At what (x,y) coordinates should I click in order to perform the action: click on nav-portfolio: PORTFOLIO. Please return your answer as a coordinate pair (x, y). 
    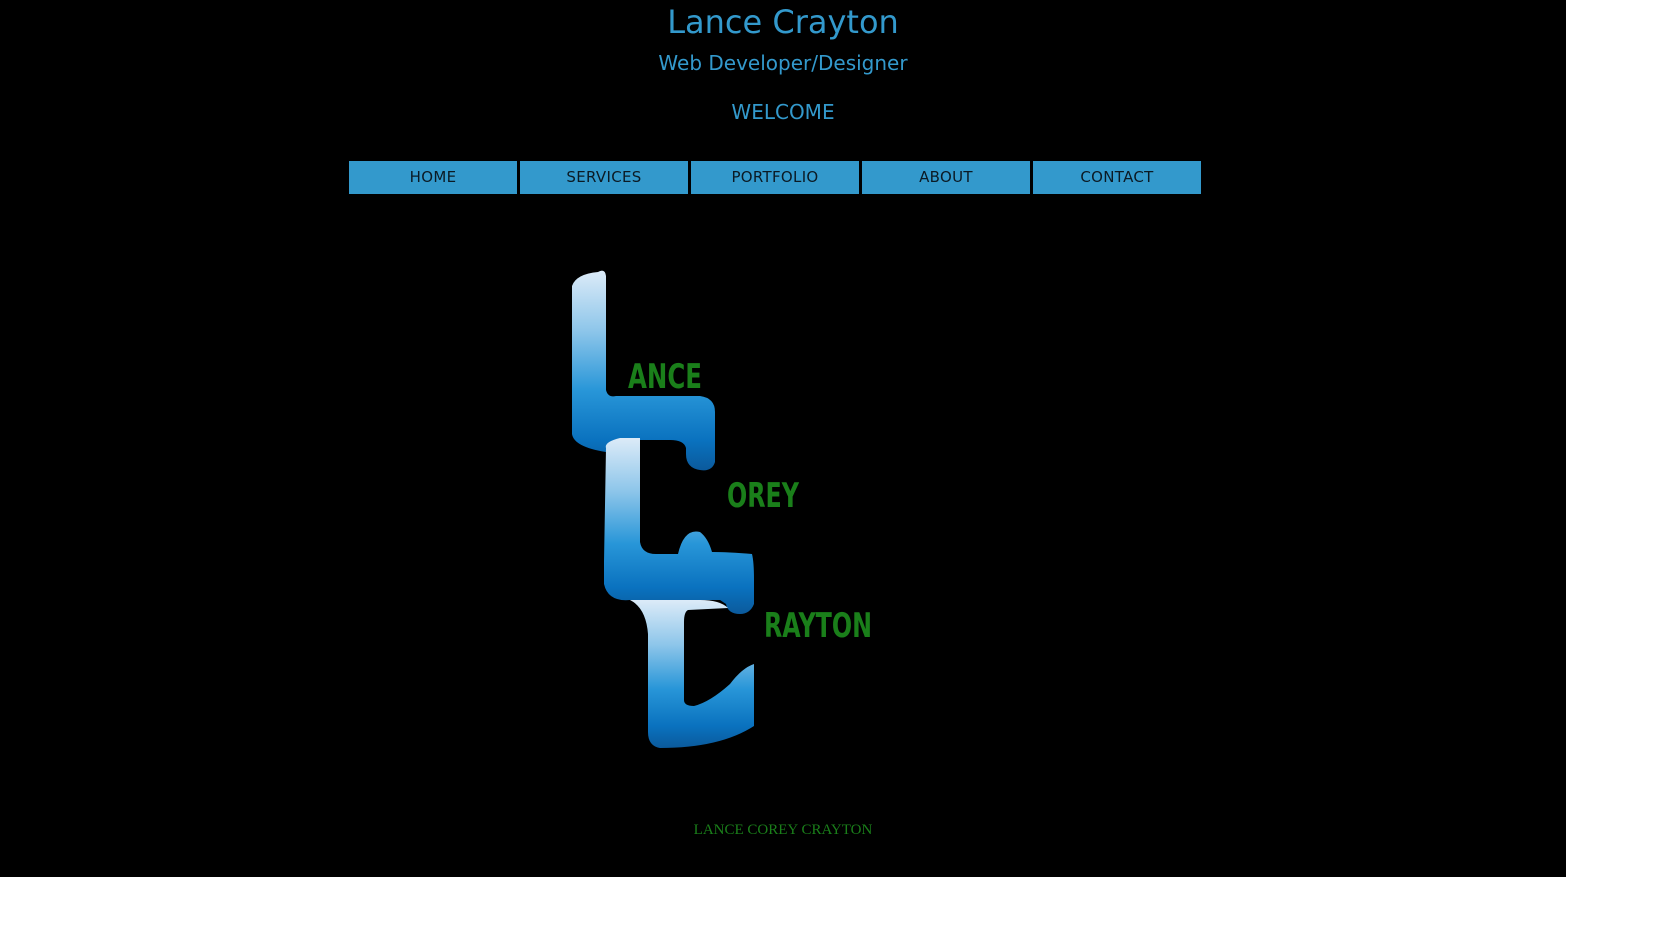
    Looking at the image, I should click on (775, 177).